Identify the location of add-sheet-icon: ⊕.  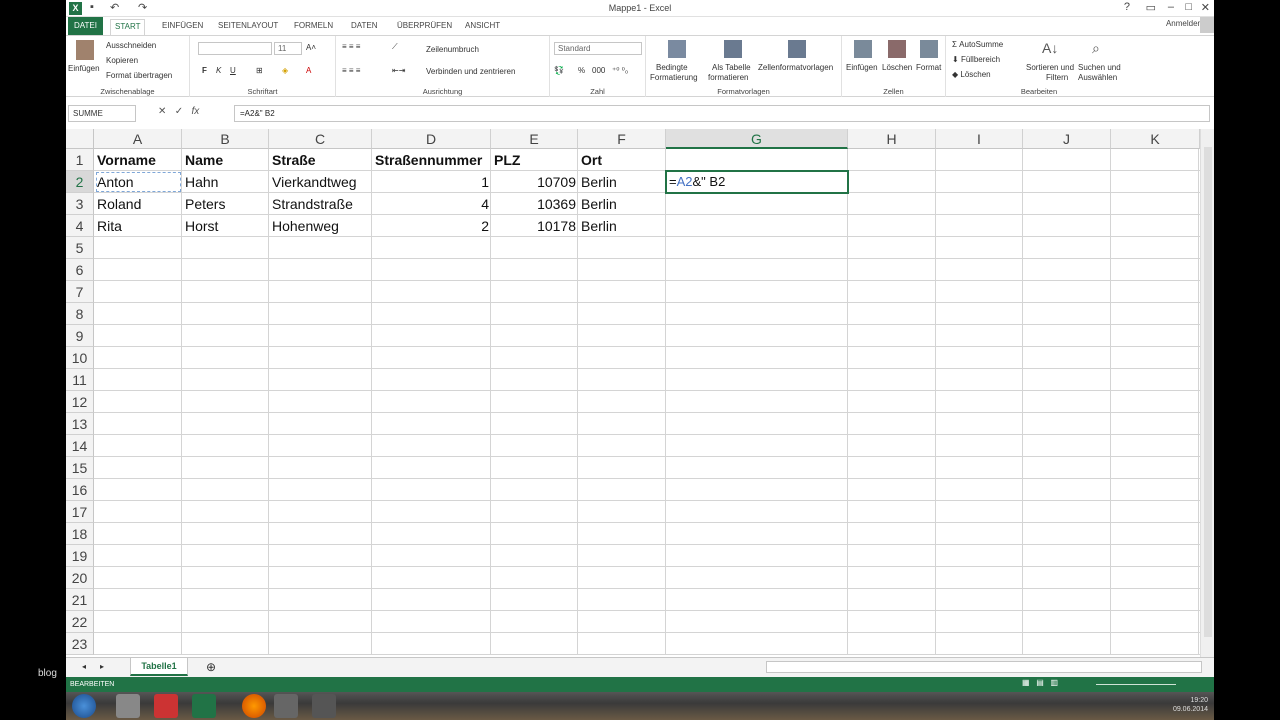
(211, 667).